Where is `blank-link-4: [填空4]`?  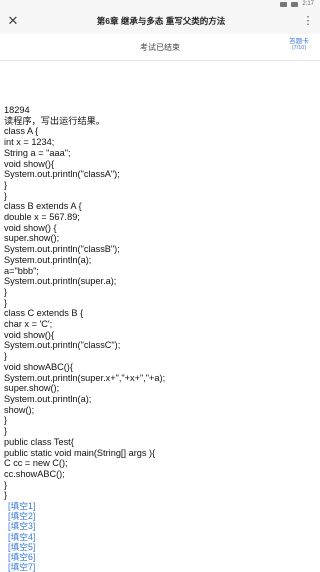 blank-link-4: [填空4] is located at coordinates (162, 537).